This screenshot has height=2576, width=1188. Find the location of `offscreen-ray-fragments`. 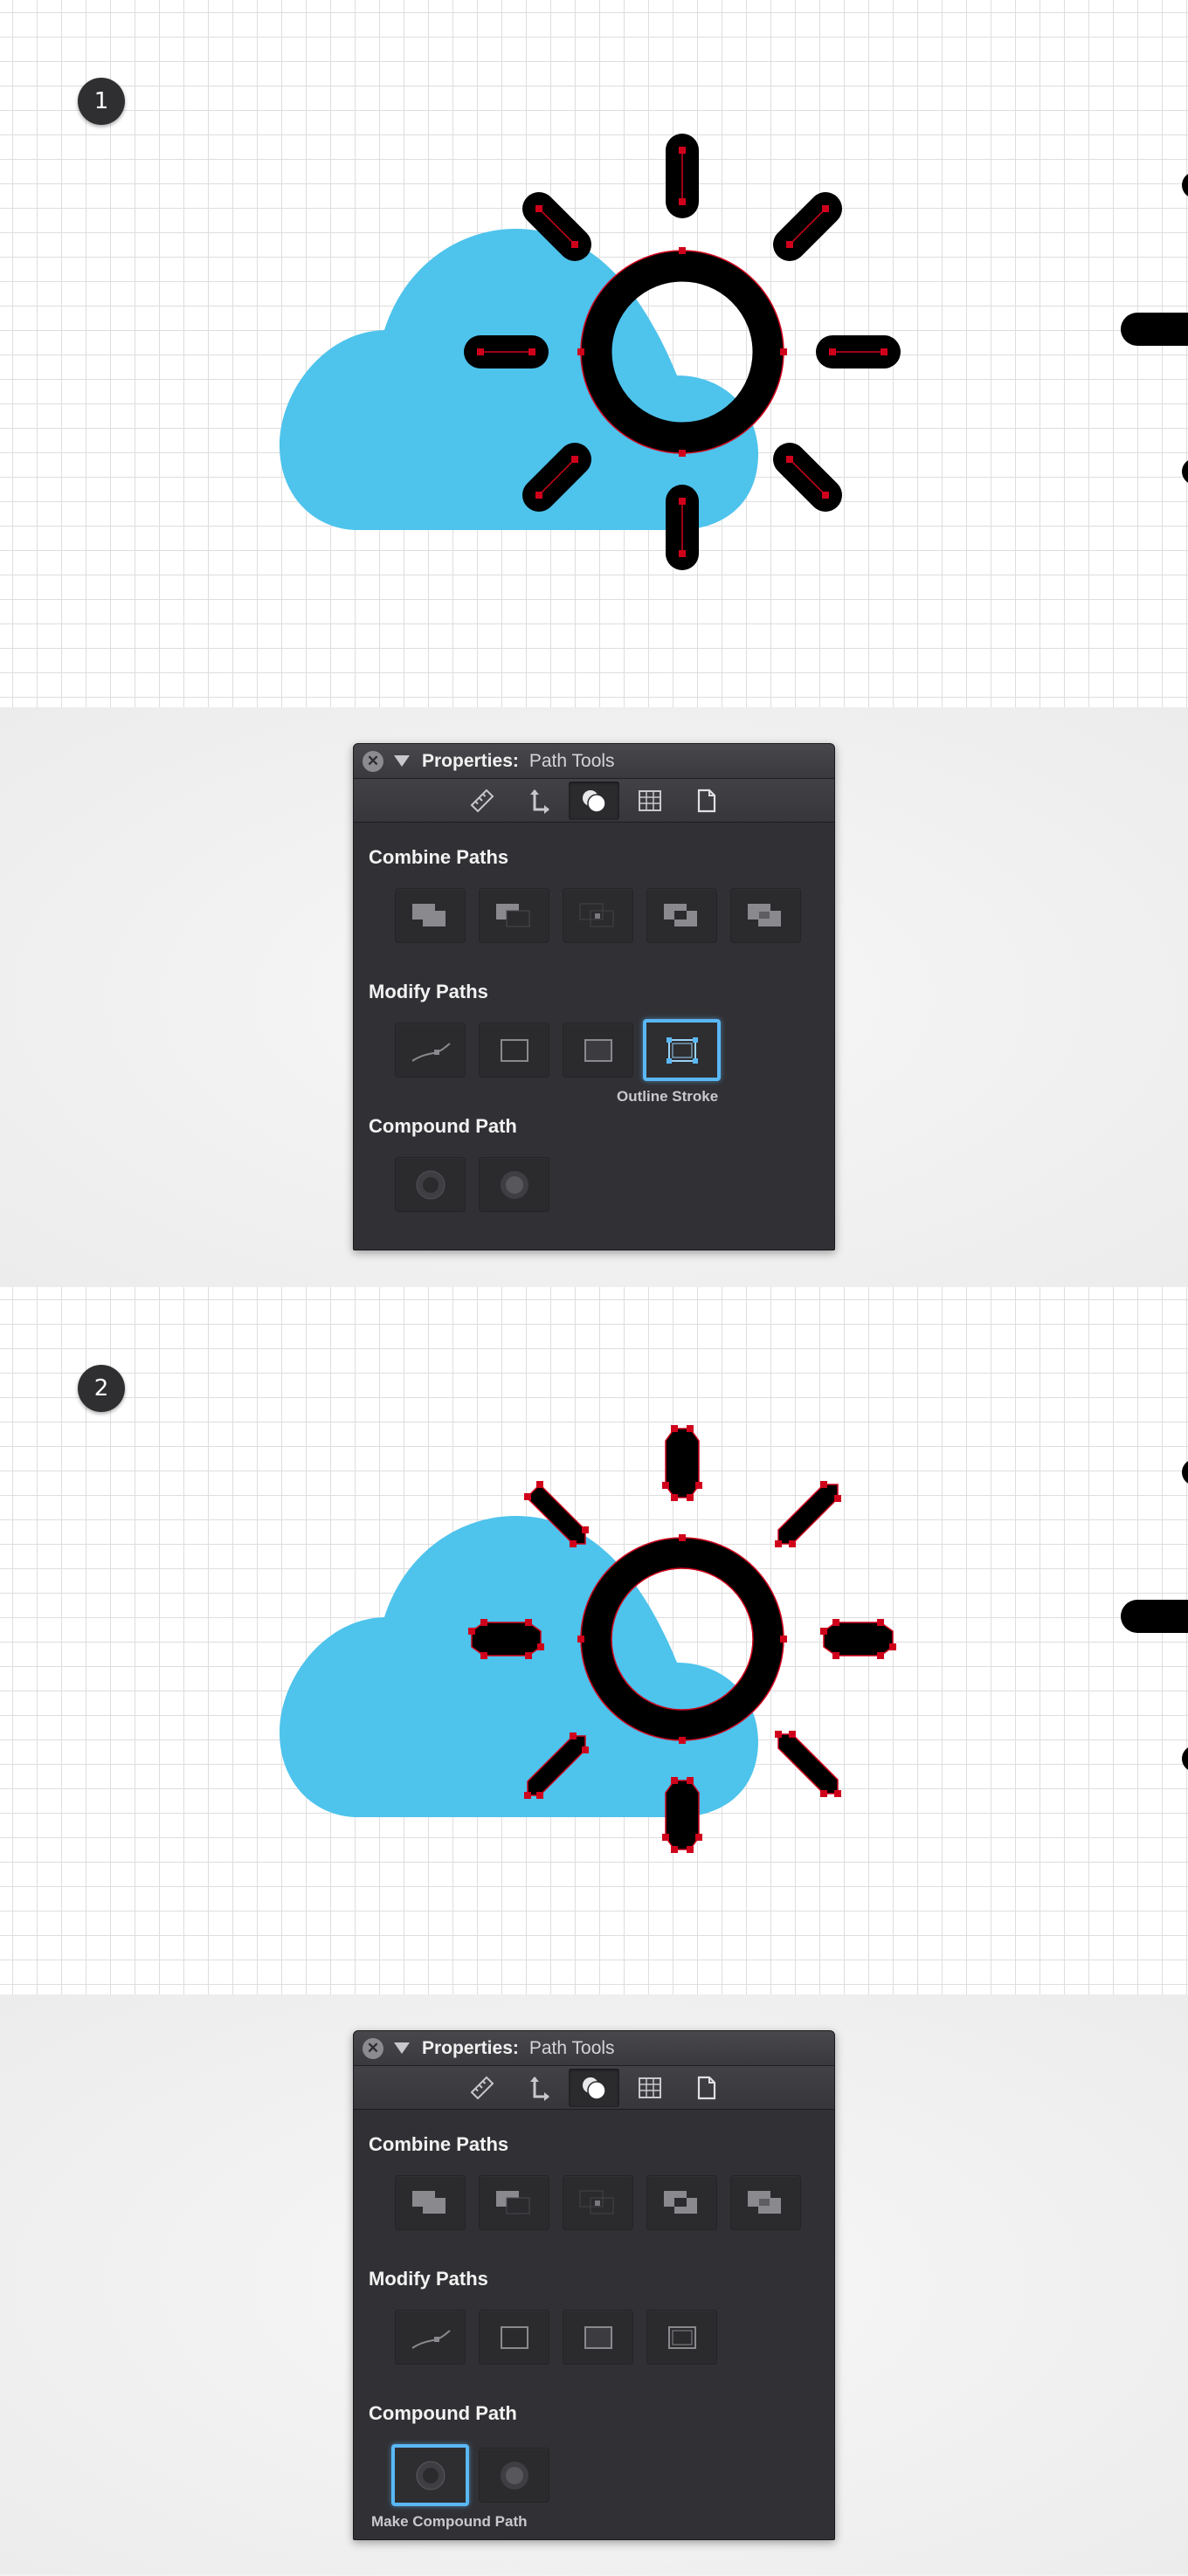

offscreen-ray-fragments is located at coordinates (1154, 328).